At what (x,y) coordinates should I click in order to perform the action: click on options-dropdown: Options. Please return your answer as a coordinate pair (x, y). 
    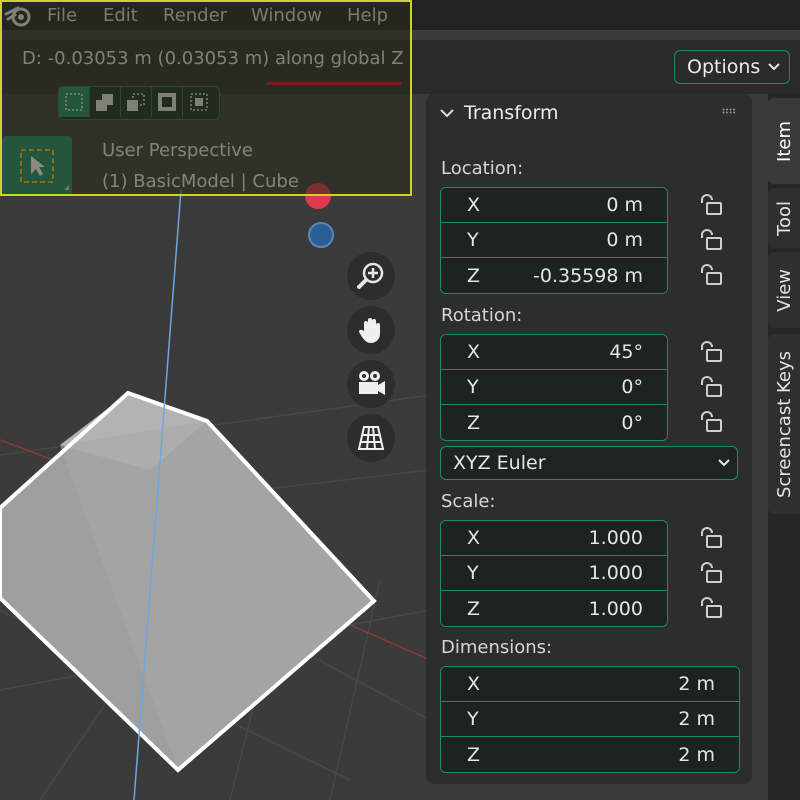
    Looking at the image, I should click on (732, 67).